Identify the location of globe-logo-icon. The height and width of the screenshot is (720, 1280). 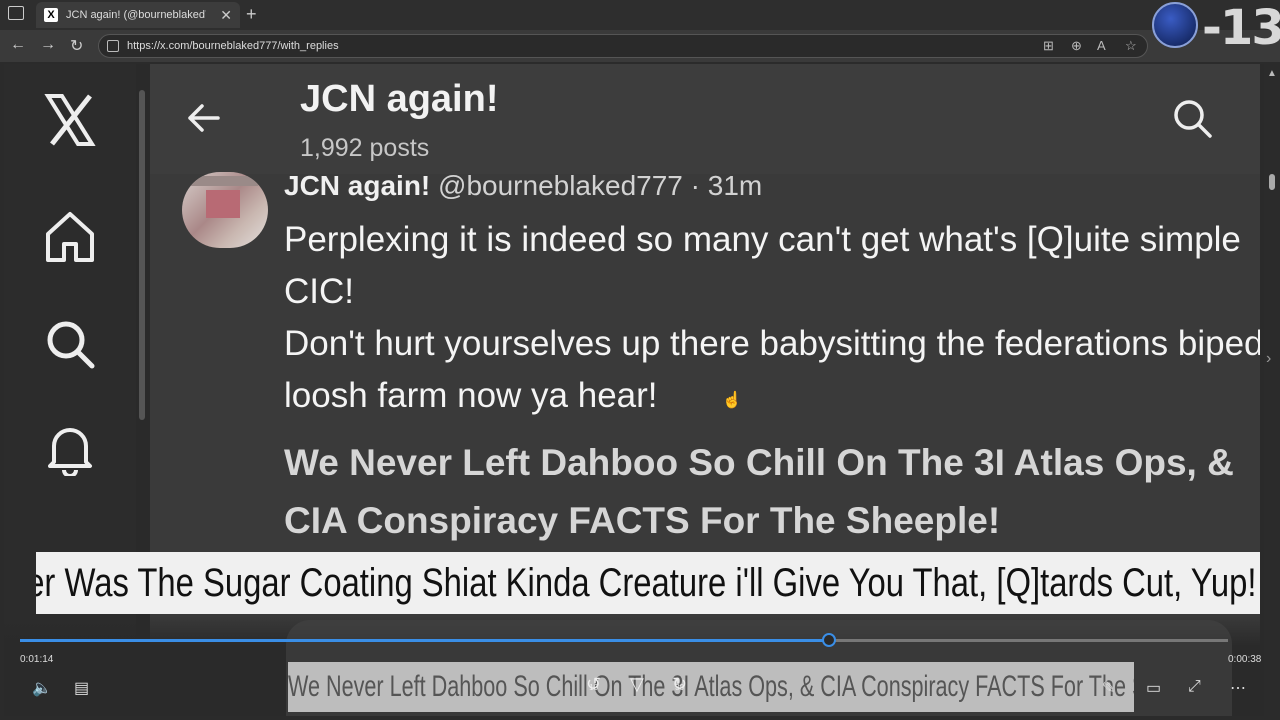
(1175, 25).